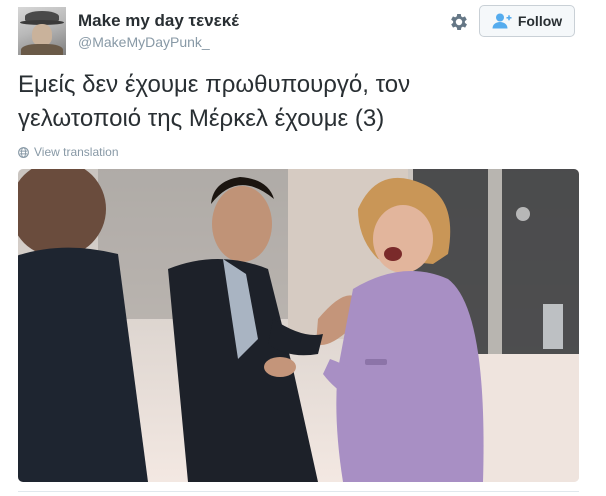 The height and width of the screenshot is (496, 606). Describe the element at coordinates (42, 49) in the screenshot. I see `avatar-poncho` at that location.